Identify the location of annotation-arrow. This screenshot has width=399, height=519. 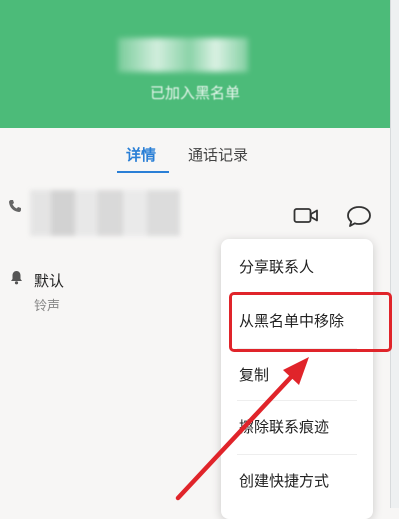
(242, 429).